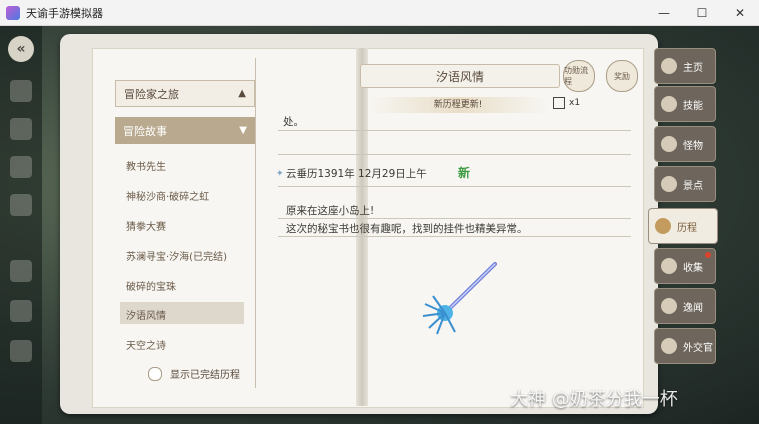 The width and height of the screenshot is (759, 424). I want to click on monster-icon, so click(669, 144).